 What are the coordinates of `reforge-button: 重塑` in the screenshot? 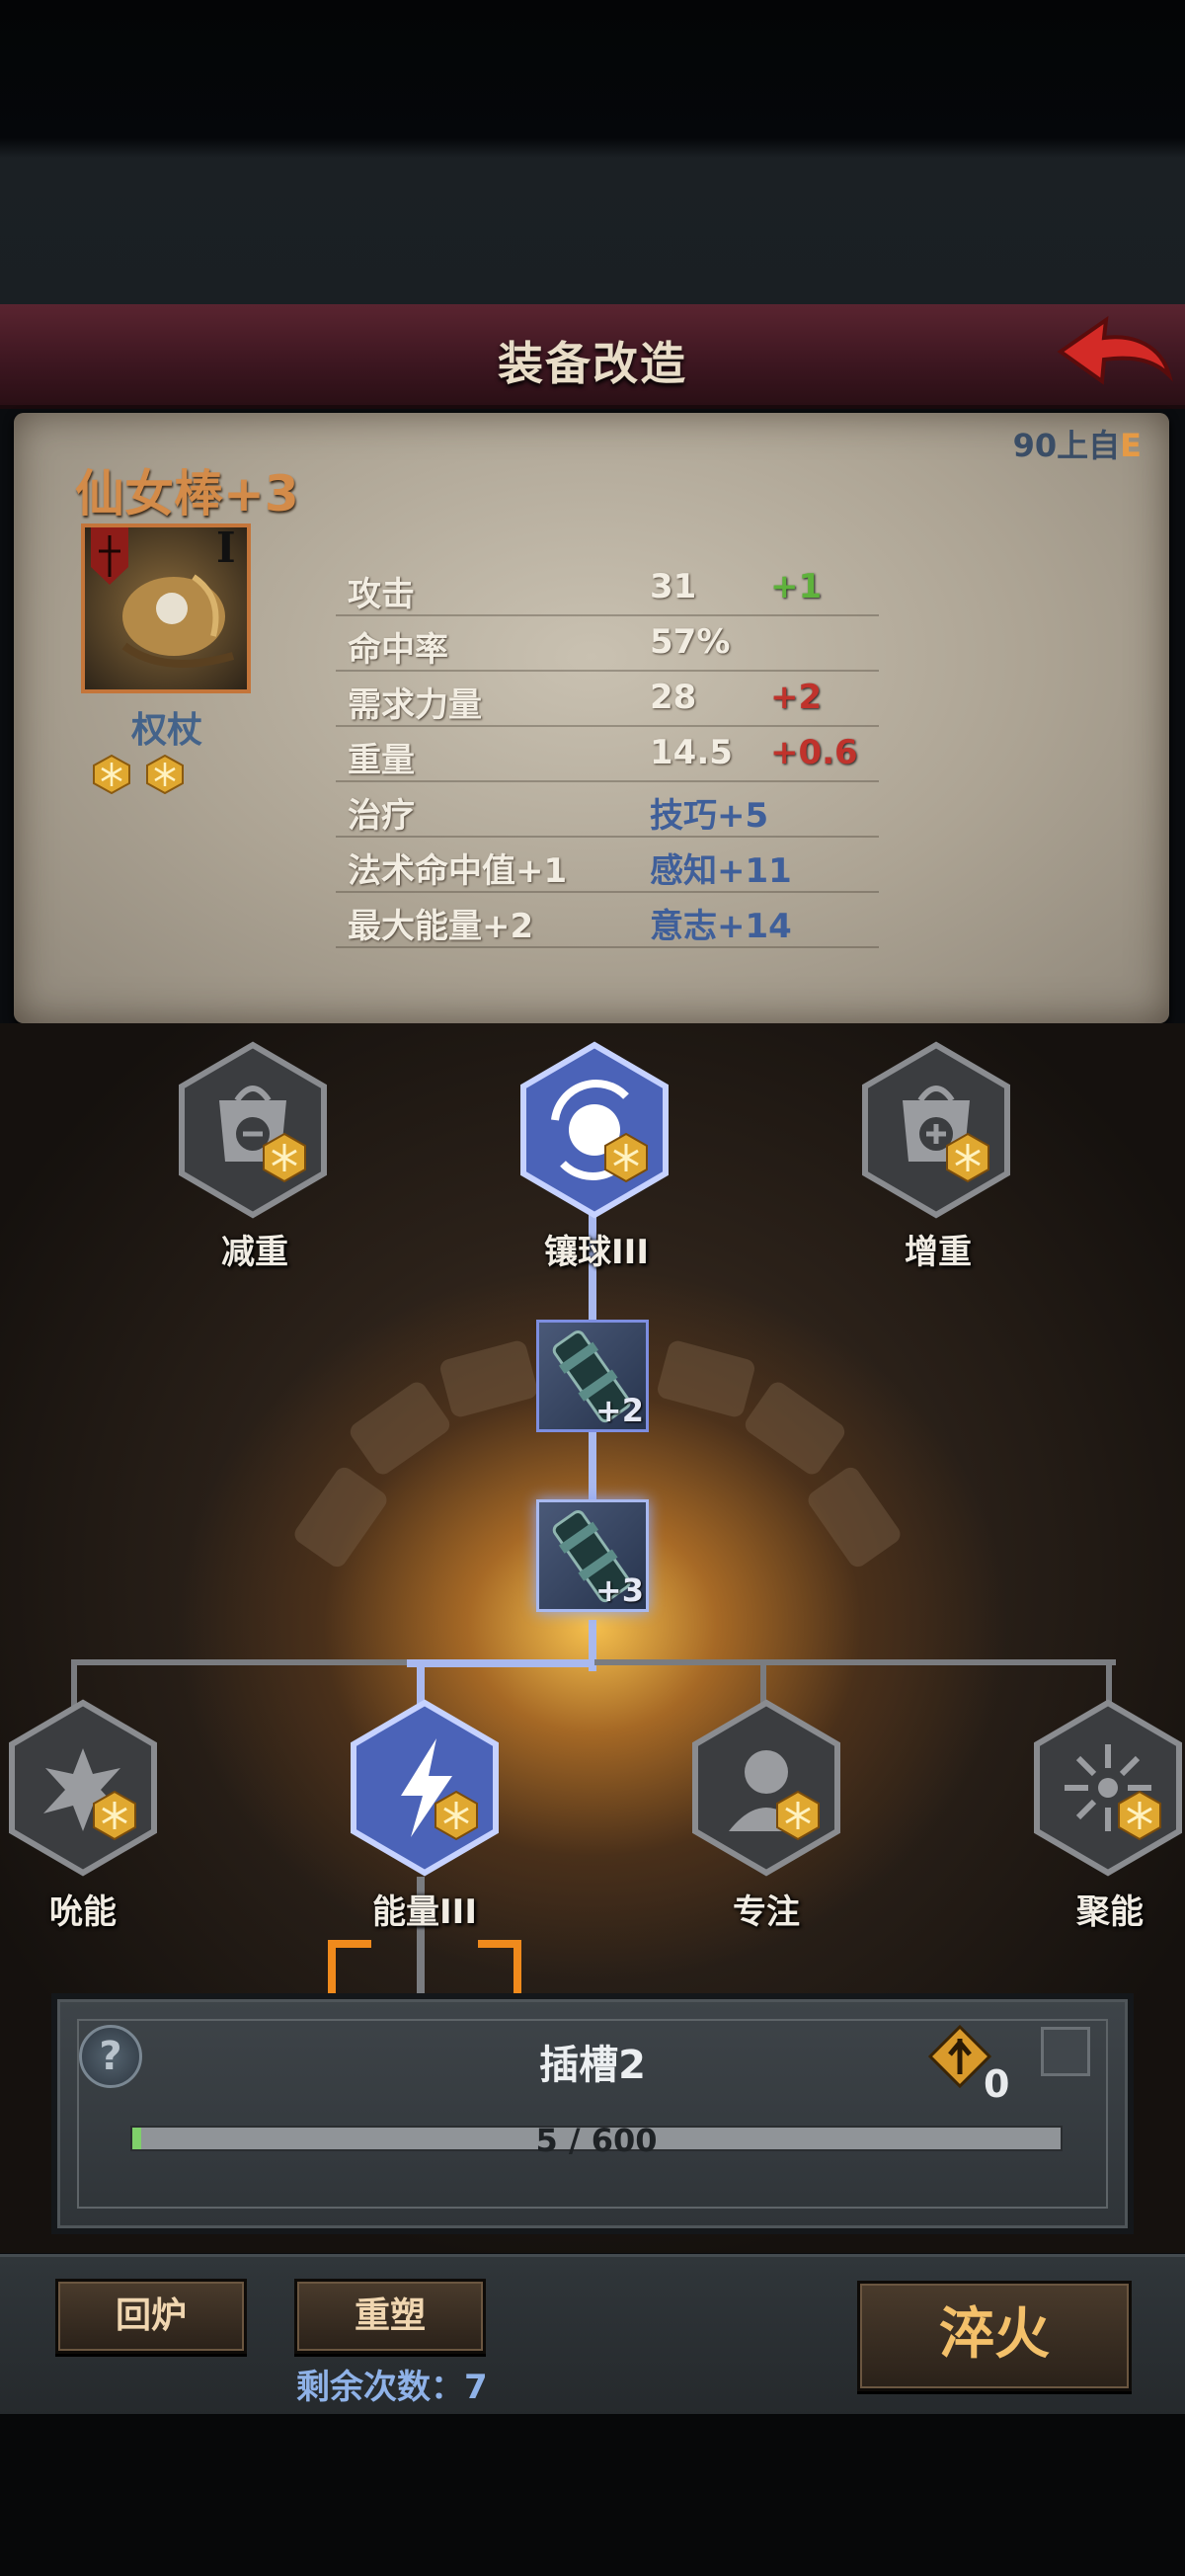 It's located at (390, 2316).